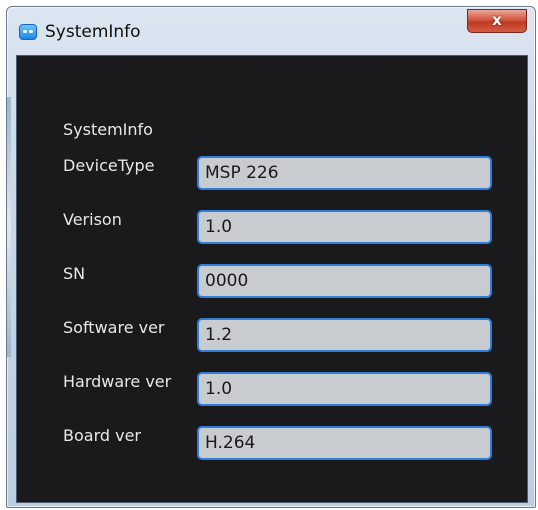  What do you see at coordinates (344, 335) in the screenshot?
I see `software-ver-field: 1.2` at bounding box center [344, 335].